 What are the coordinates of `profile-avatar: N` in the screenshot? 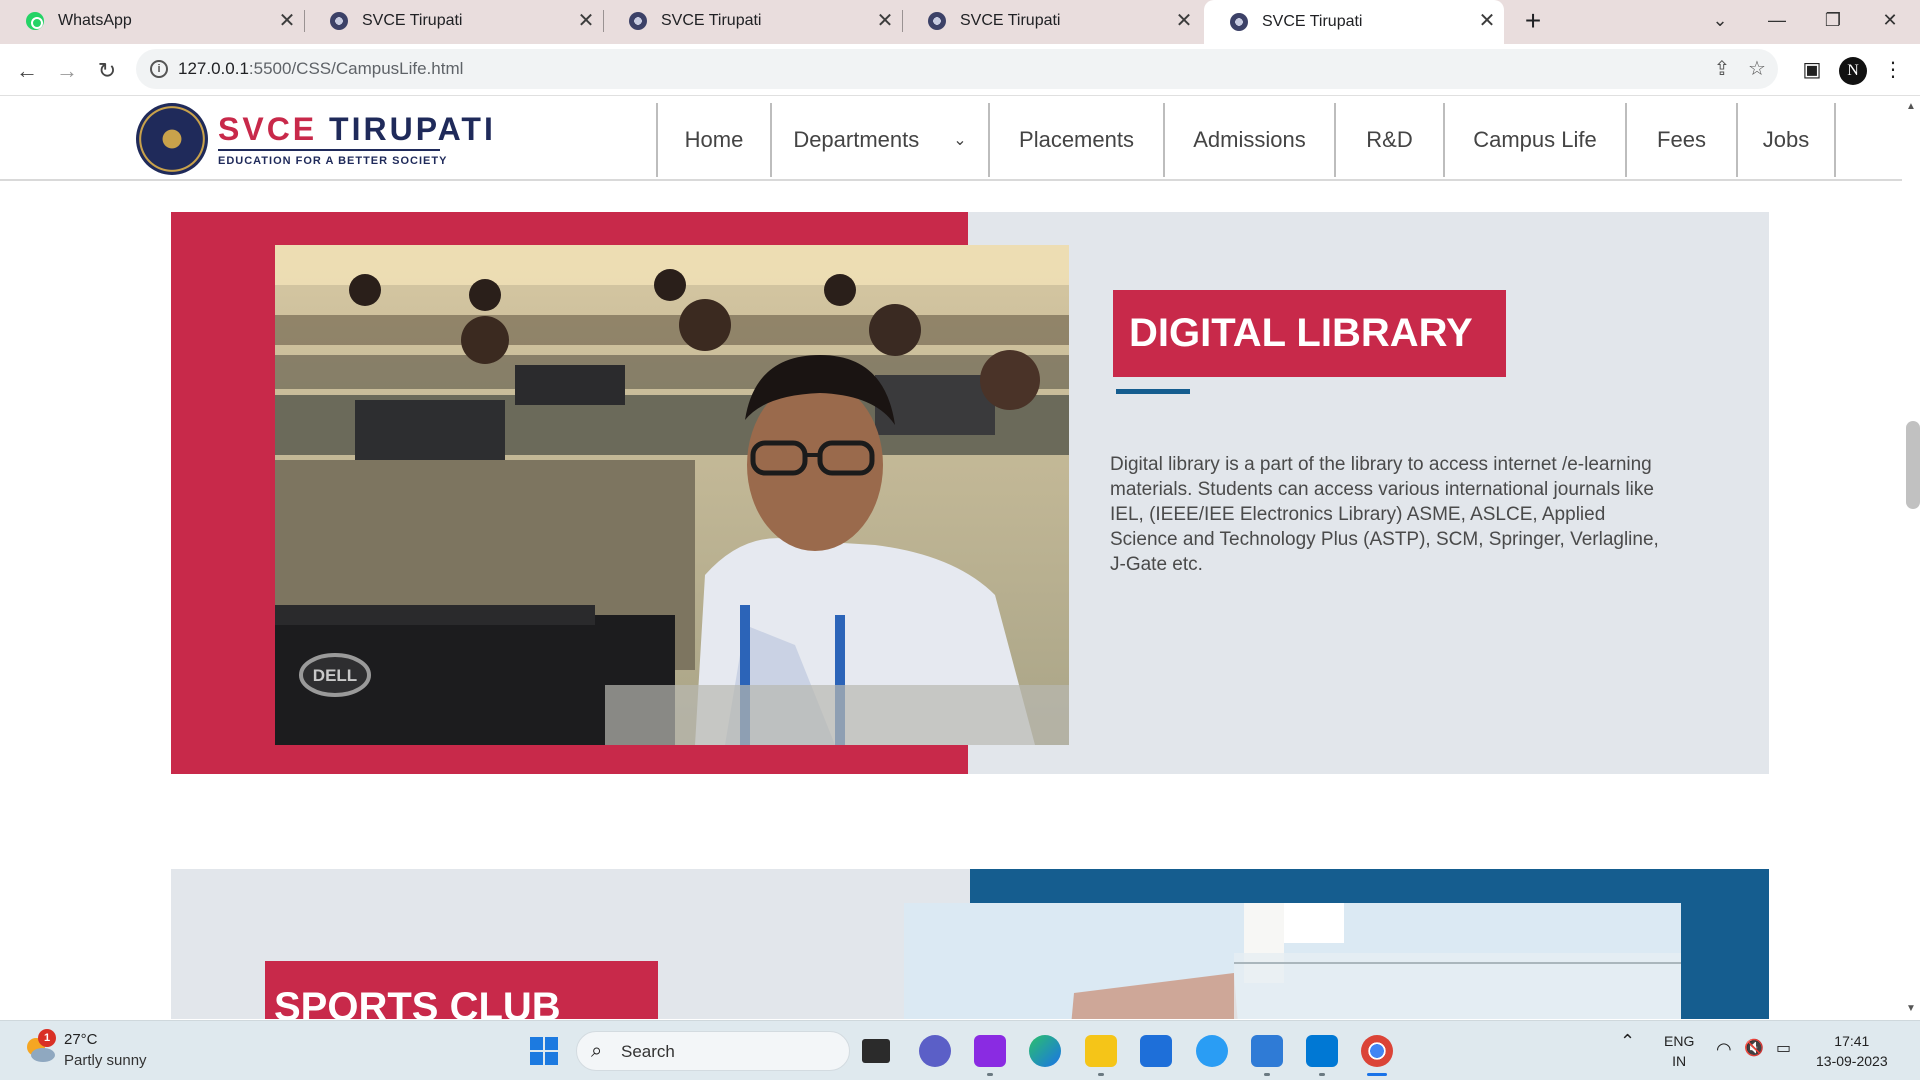 It's located at (1853, 71).